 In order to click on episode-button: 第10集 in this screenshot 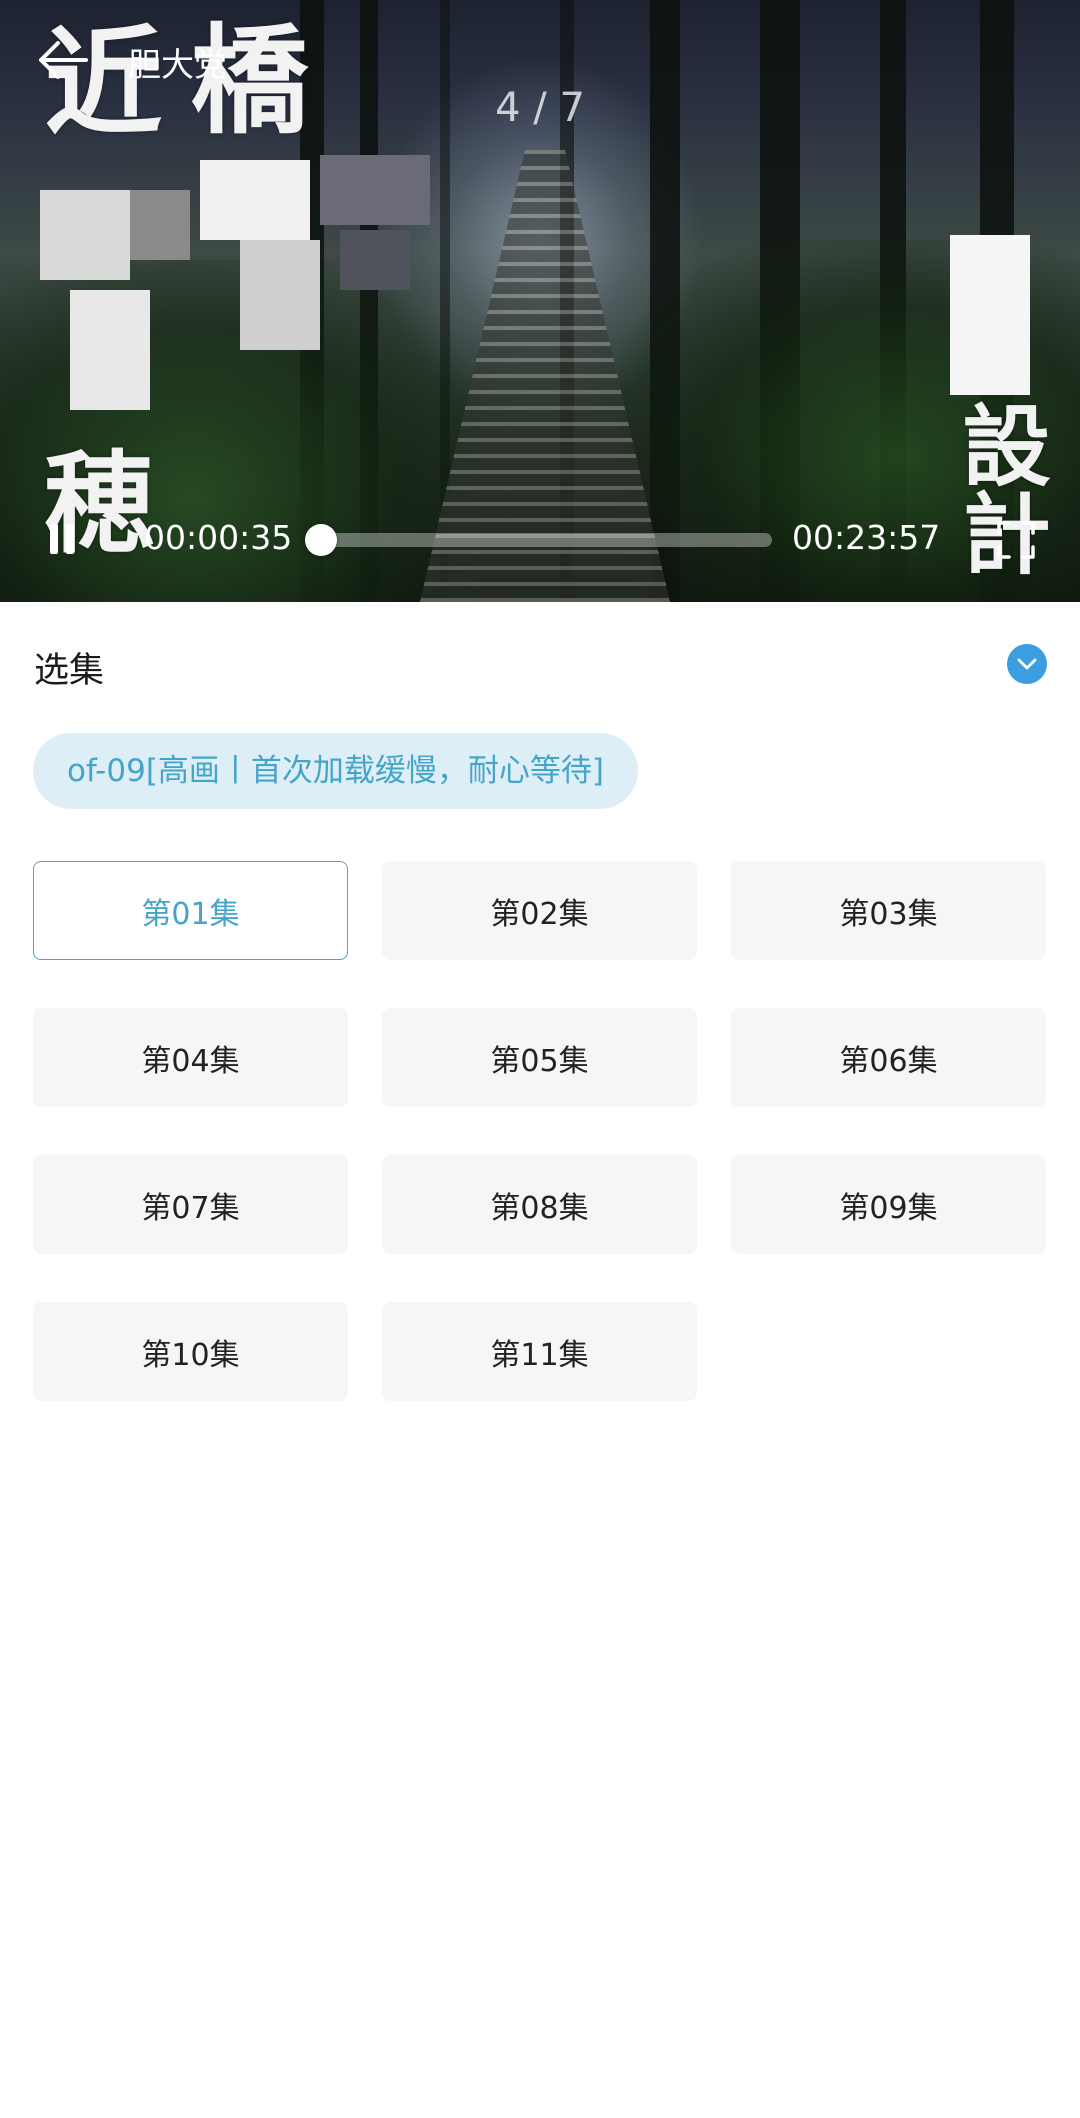, I will do `click(190, 1351)`.